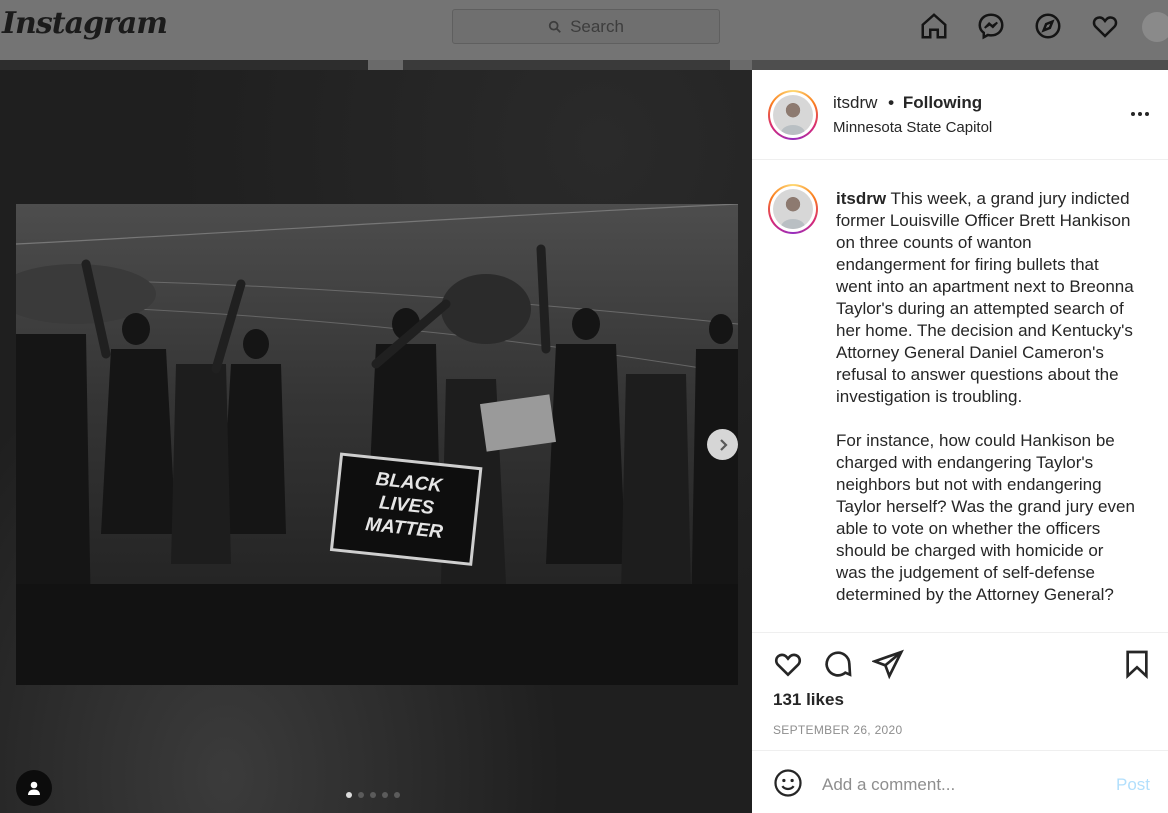  Describe the element at coordinates (1048, 26) in the screenshot. I see `explore-icon` at that location.